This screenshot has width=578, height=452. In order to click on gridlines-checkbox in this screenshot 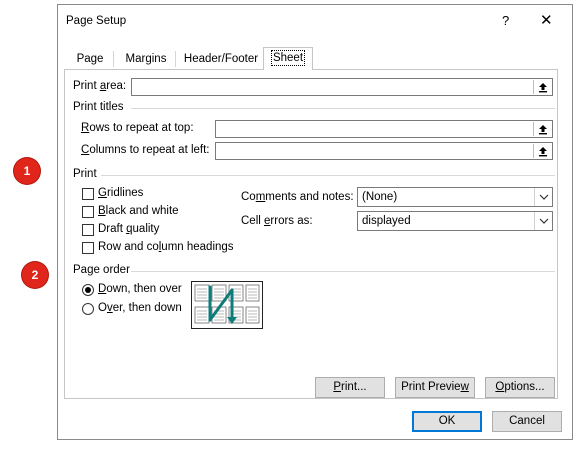, I will do `click(88, 194)`.